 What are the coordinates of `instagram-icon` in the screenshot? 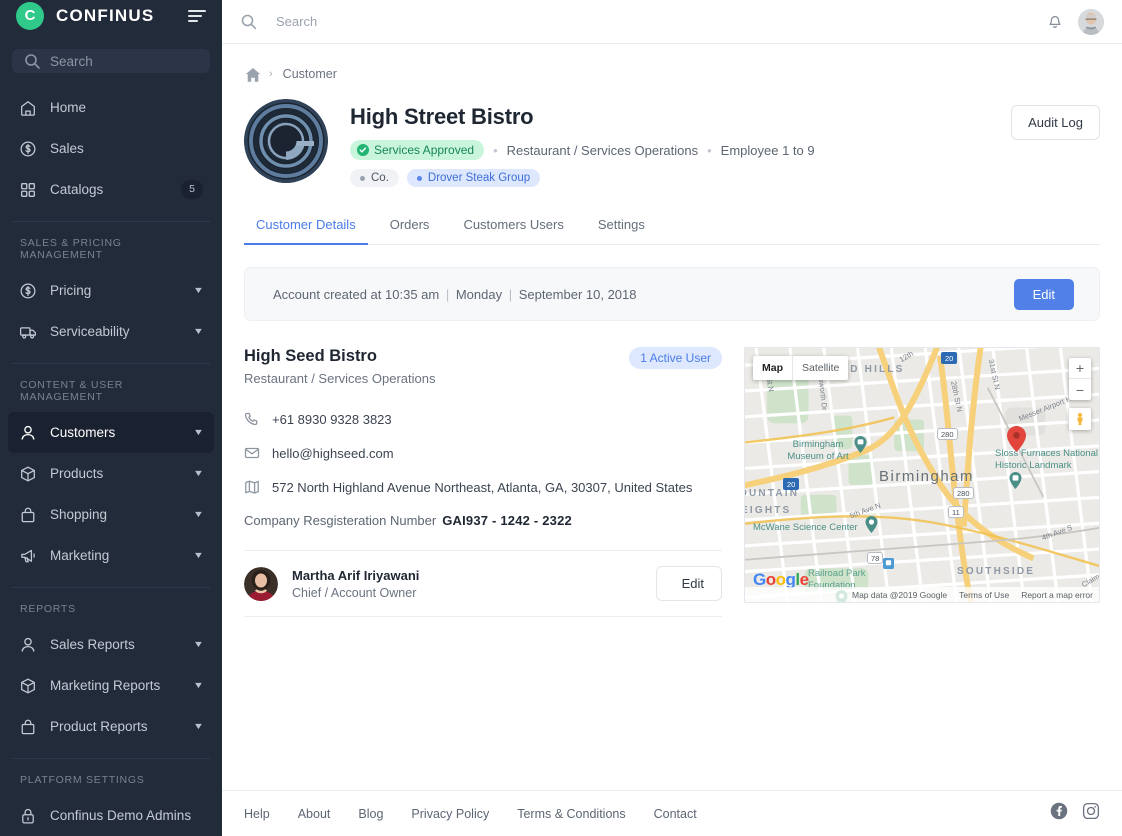 It's located at (1091, 813).